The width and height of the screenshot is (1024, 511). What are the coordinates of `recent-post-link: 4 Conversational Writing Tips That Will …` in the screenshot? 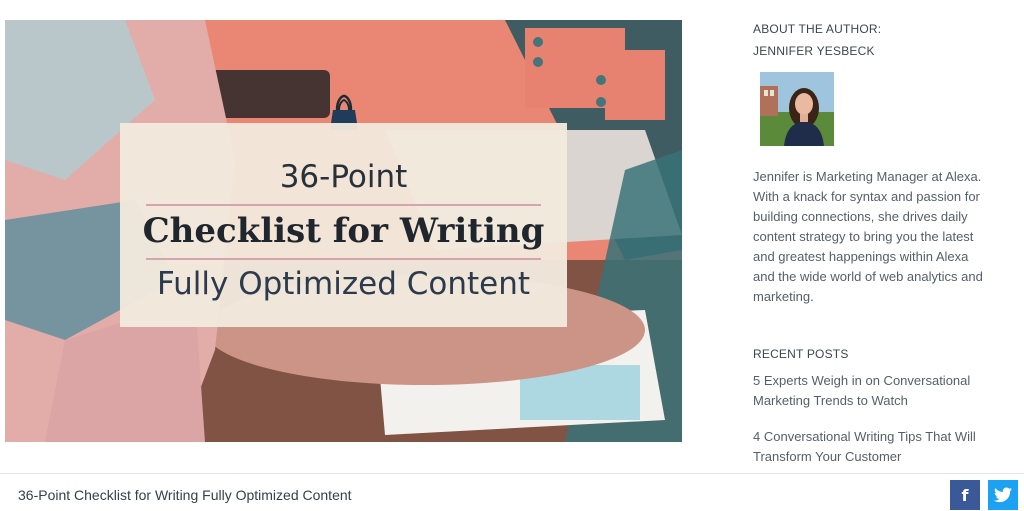 It's located at (868, 447).